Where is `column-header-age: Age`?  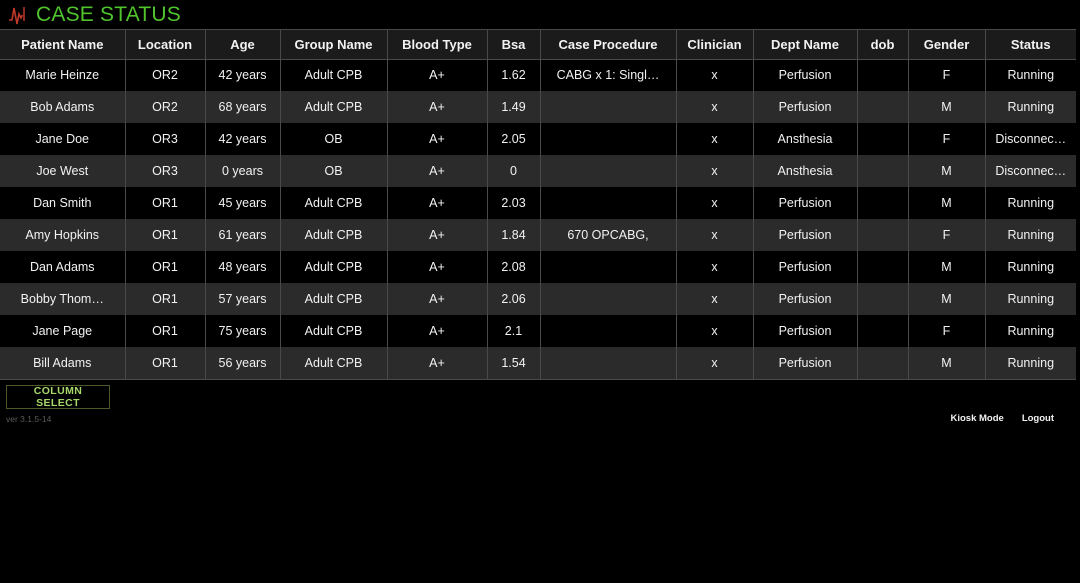
column-header-age: Age is located at coordinates (242, 45).